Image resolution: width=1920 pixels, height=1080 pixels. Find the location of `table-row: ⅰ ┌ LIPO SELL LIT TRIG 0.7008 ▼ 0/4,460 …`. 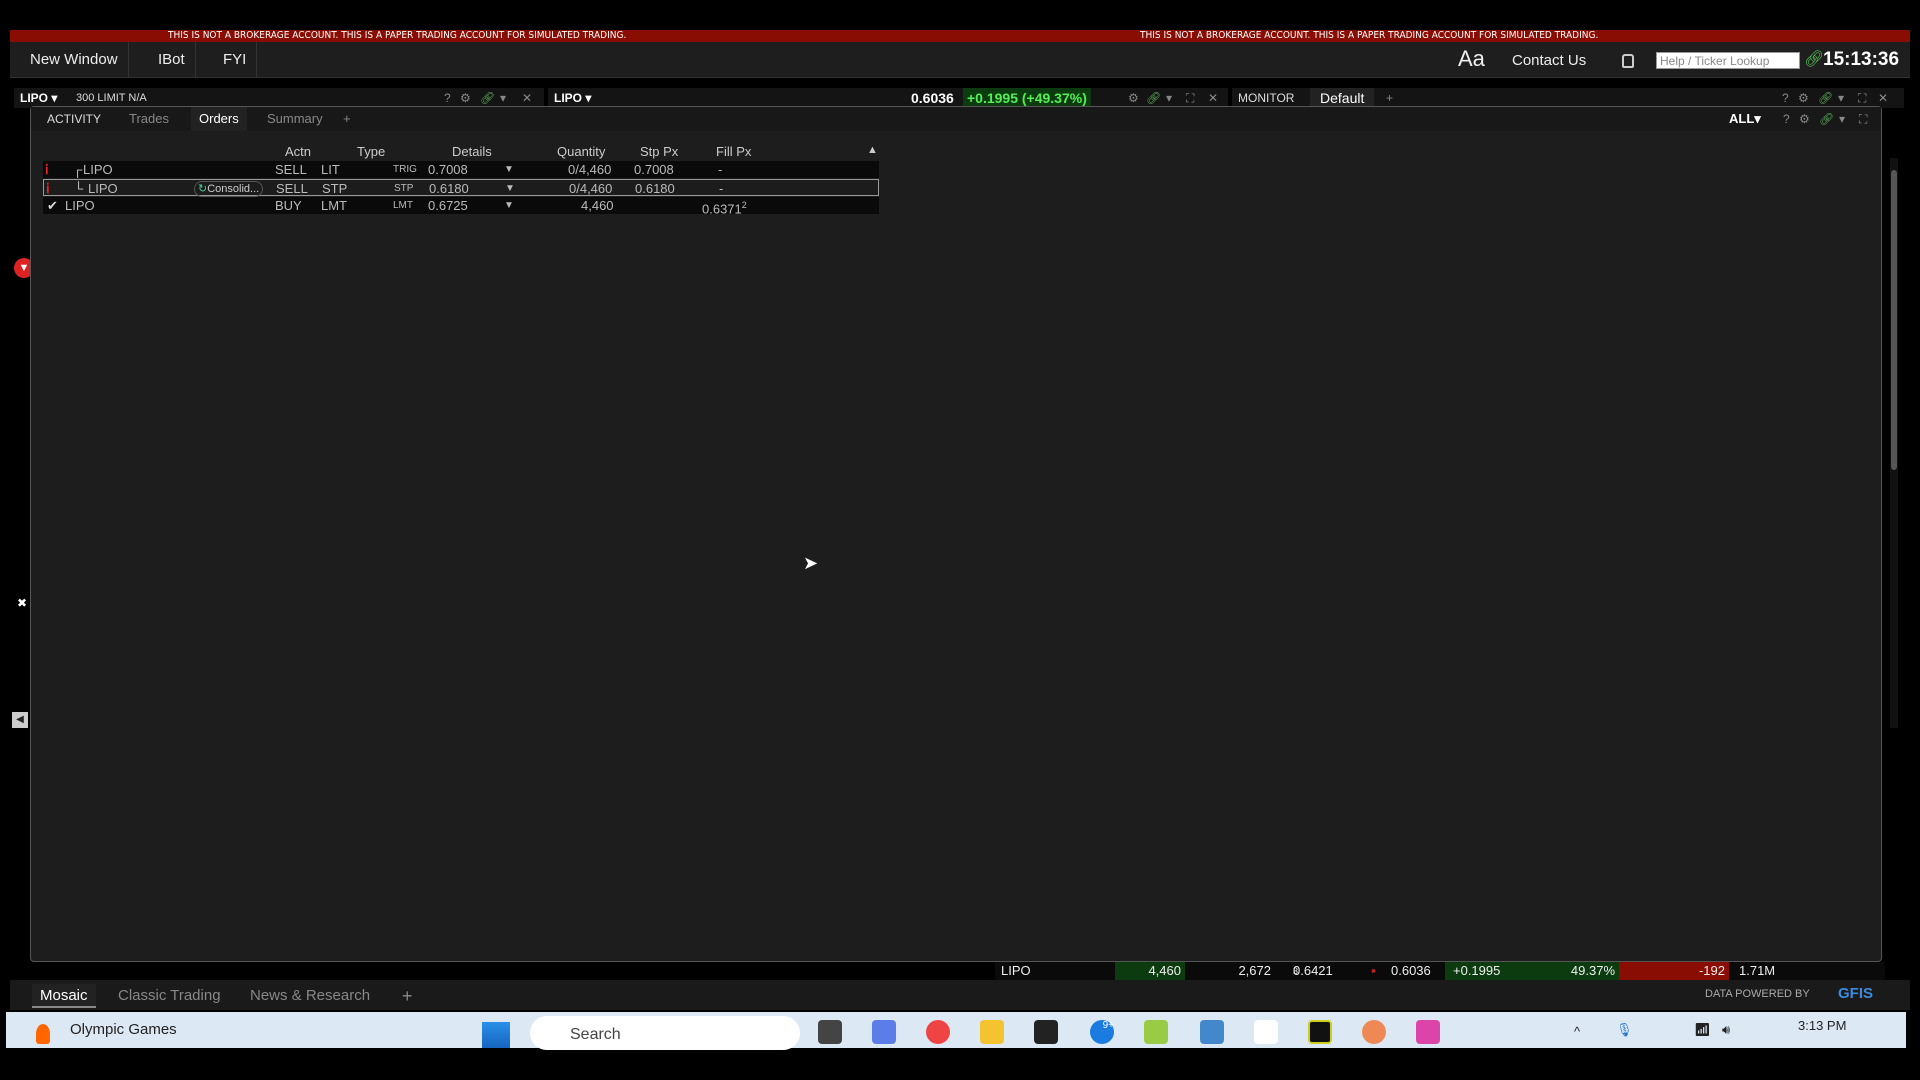

table-row: ⅰ ┌ LIPO SELL LIT TRIG 0.7008 ▼ 0/4,460 … is located at coordinates (461, 169).